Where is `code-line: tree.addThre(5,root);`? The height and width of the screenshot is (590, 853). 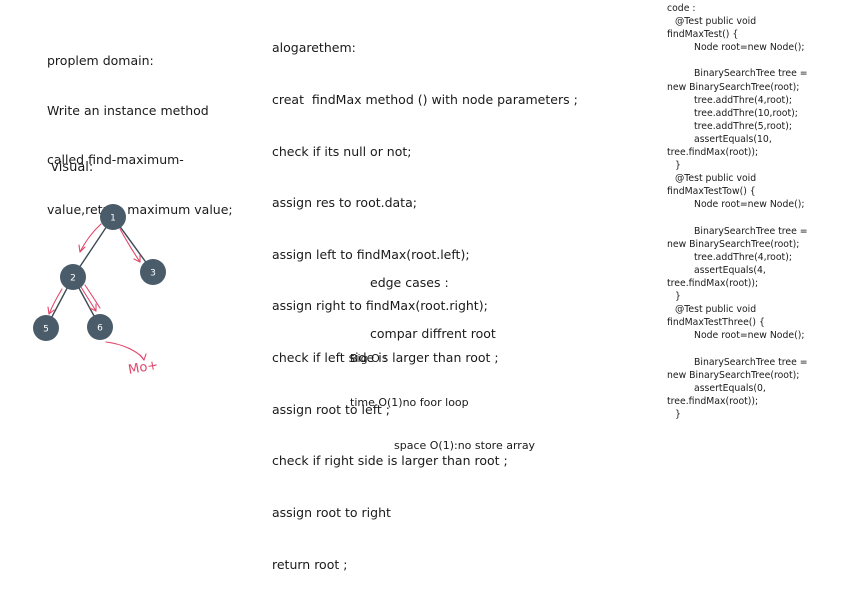 code-line: tree.addThre(5,root); is located at coordinates (743, 126).